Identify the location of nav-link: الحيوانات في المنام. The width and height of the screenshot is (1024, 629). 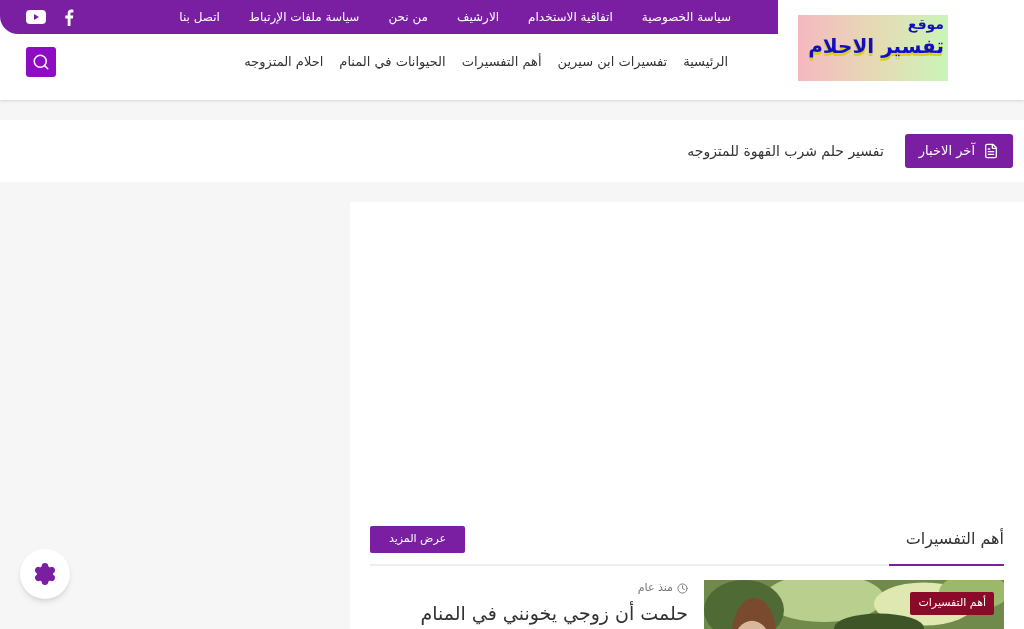
(392, 62).